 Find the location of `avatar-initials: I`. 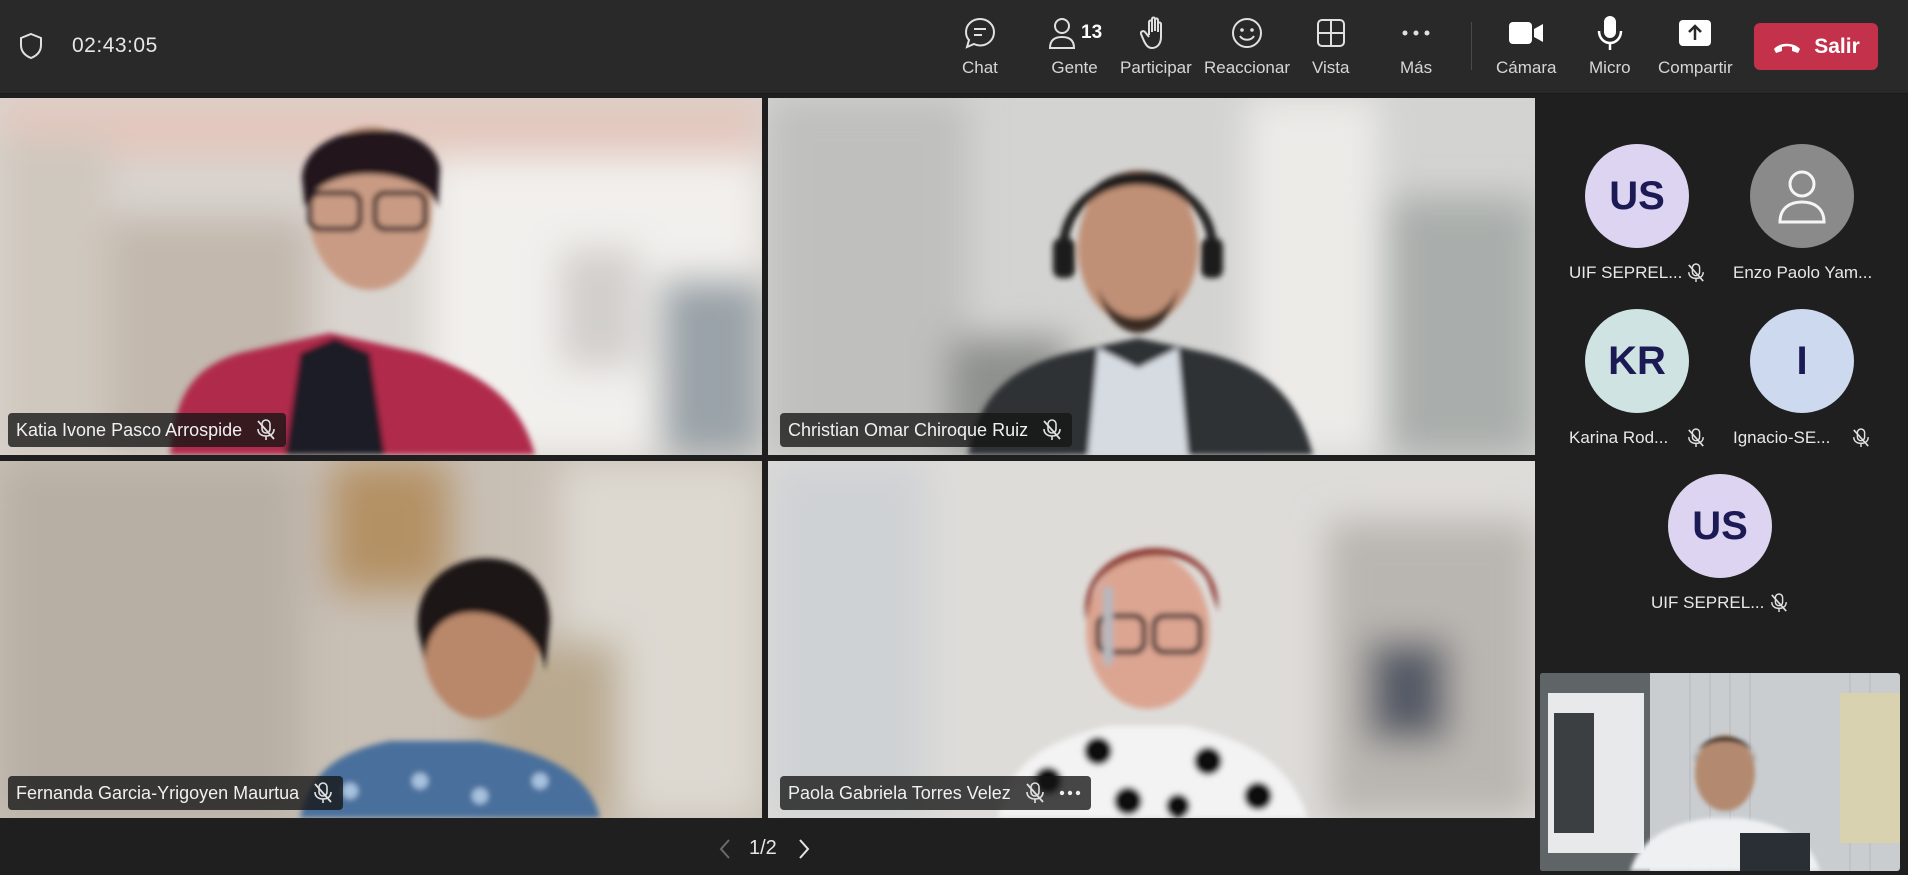

avatar-initials: I is located at coordinates (1802, 360).